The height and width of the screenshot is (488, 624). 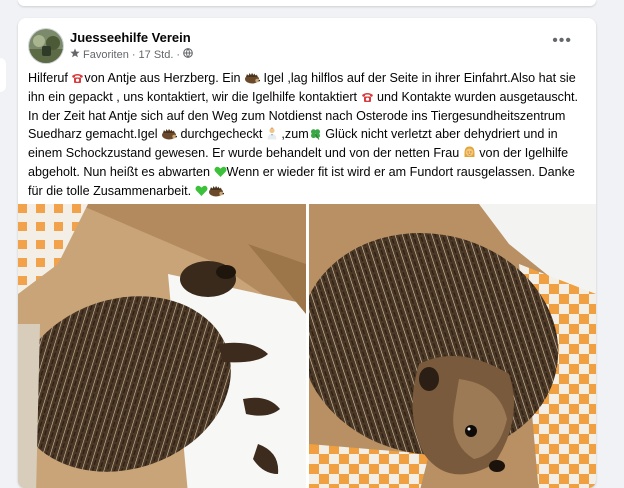 I want to click on star-icon, so click(x=75, y=54).